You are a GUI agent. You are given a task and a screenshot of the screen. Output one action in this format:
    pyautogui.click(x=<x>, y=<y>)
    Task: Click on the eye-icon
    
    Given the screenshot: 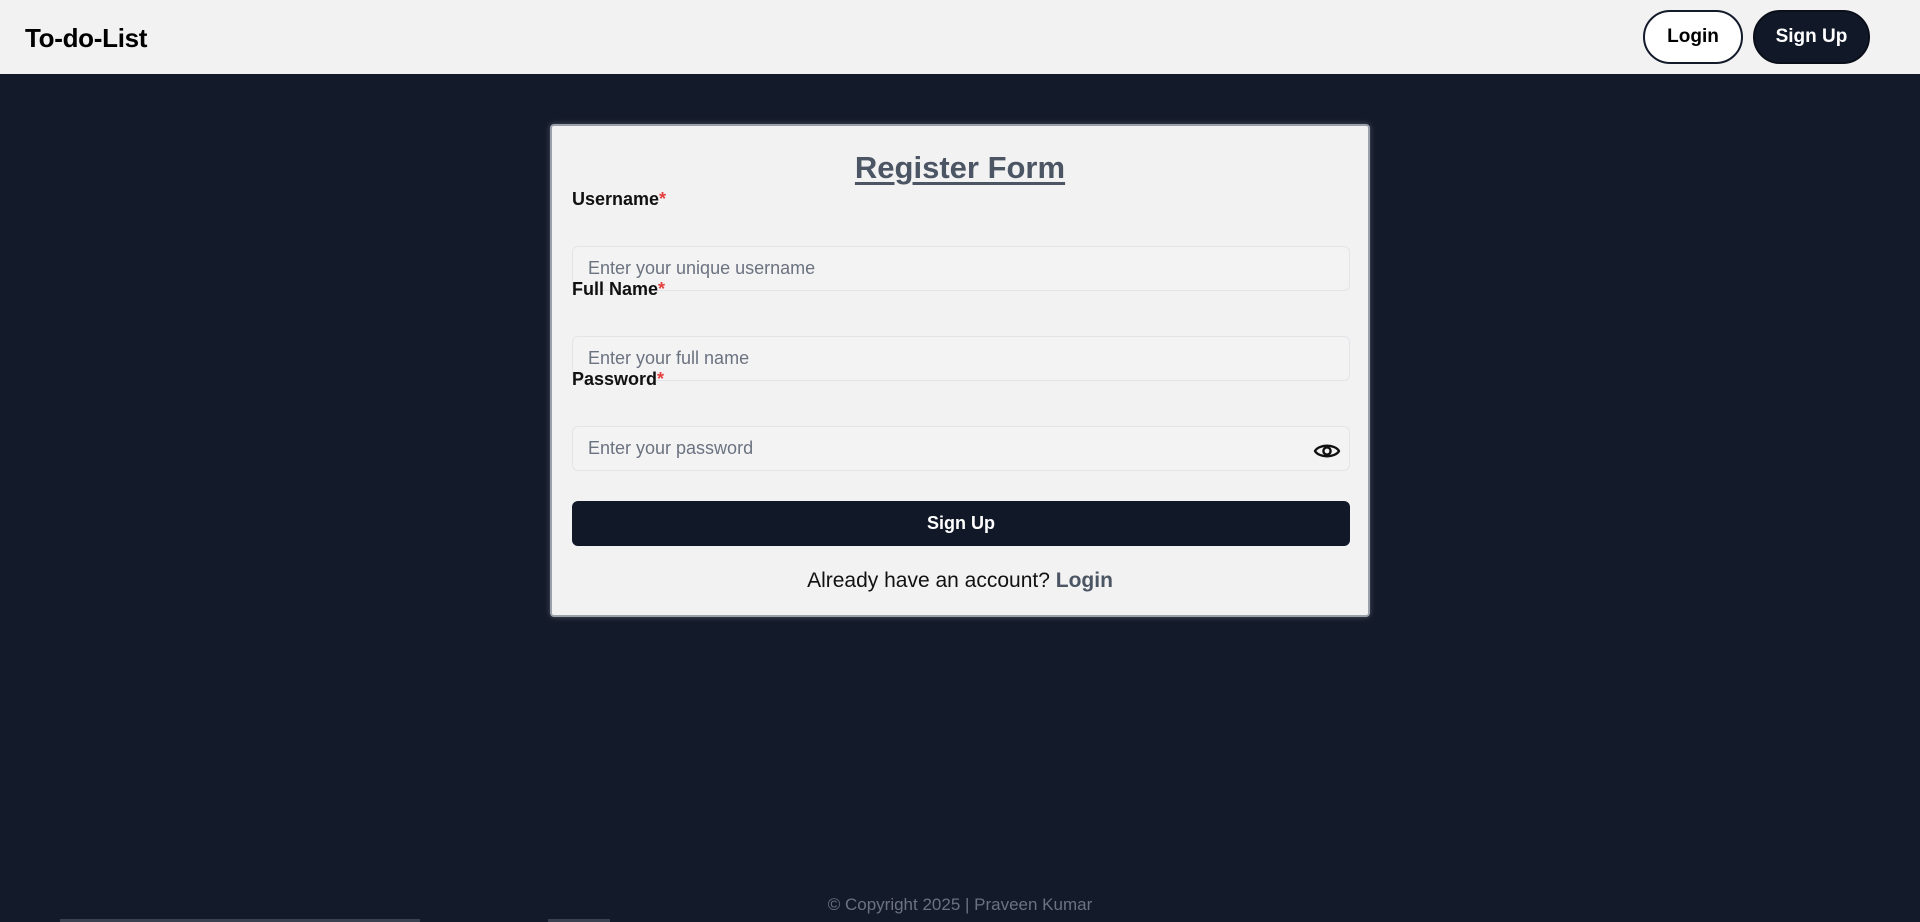 What is the action you would take?
    pyautogui.click(x=1327, y=451)
    